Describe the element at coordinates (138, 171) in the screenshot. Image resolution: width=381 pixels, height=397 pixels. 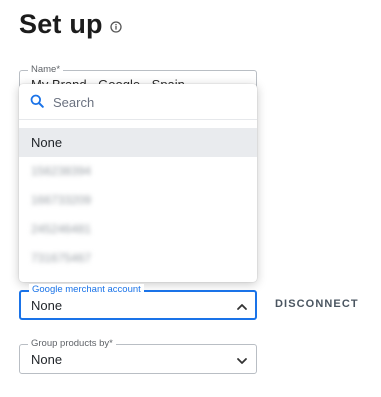
I see `dropdown-option: 156238394` at that location.